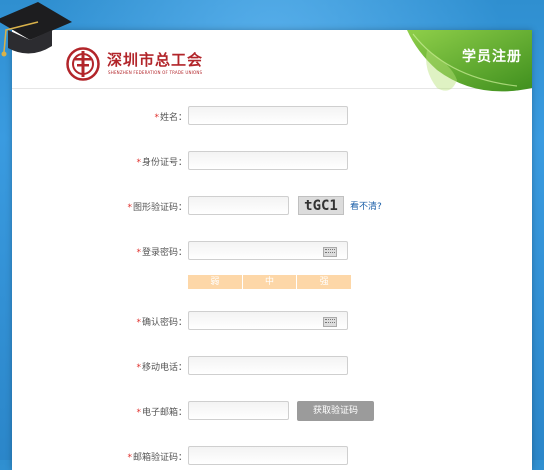 This screenshot has width=544, height=470. I want to click on name-label-text: 姓名：, so click(173, 118).